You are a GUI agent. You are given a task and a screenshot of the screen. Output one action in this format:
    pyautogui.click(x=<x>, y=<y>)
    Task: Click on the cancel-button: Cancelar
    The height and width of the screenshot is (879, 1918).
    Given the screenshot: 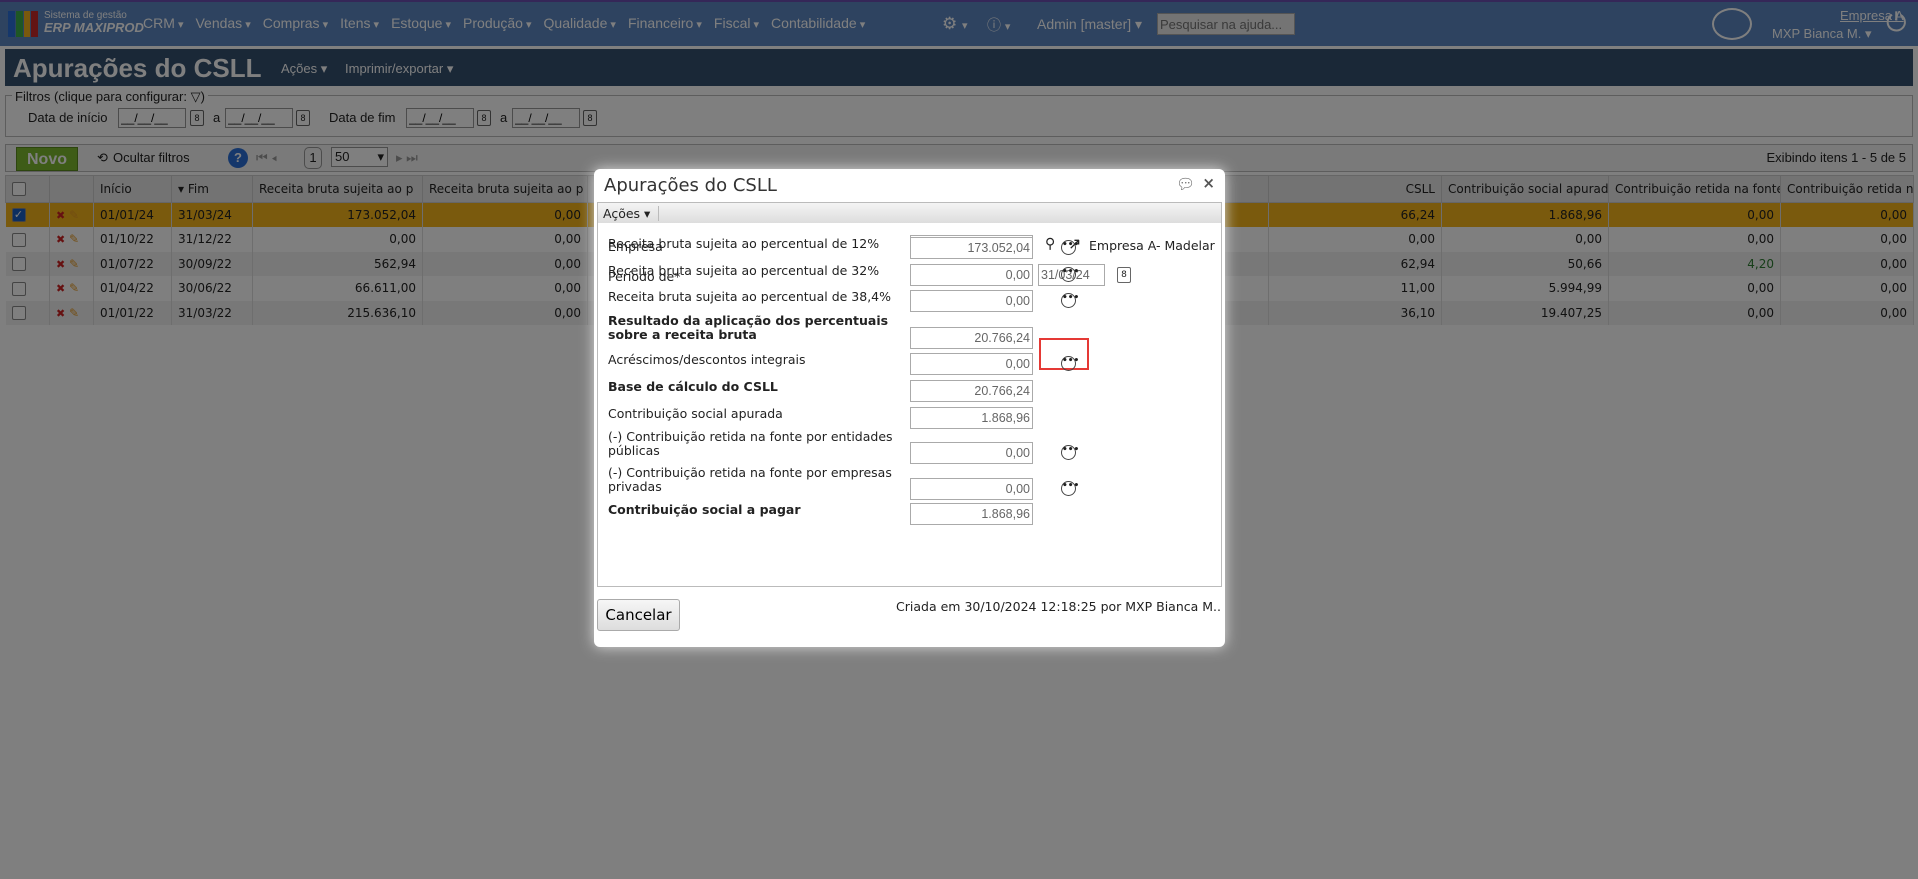 What is the action you would take?
    pyautogui.click(x=638, y=615)
    